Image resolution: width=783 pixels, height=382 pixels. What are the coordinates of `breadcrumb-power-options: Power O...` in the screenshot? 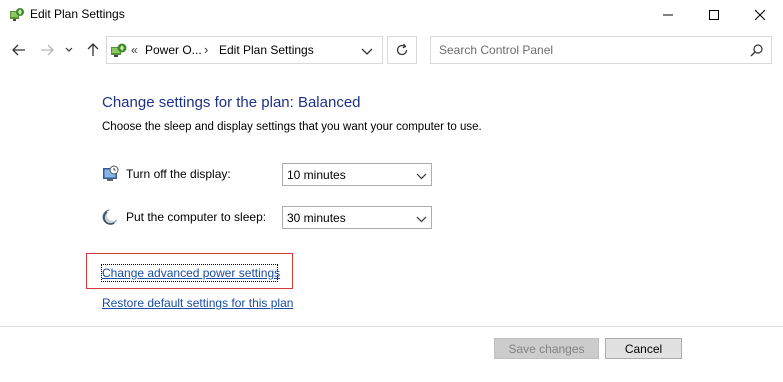 It's located at (173, 50).